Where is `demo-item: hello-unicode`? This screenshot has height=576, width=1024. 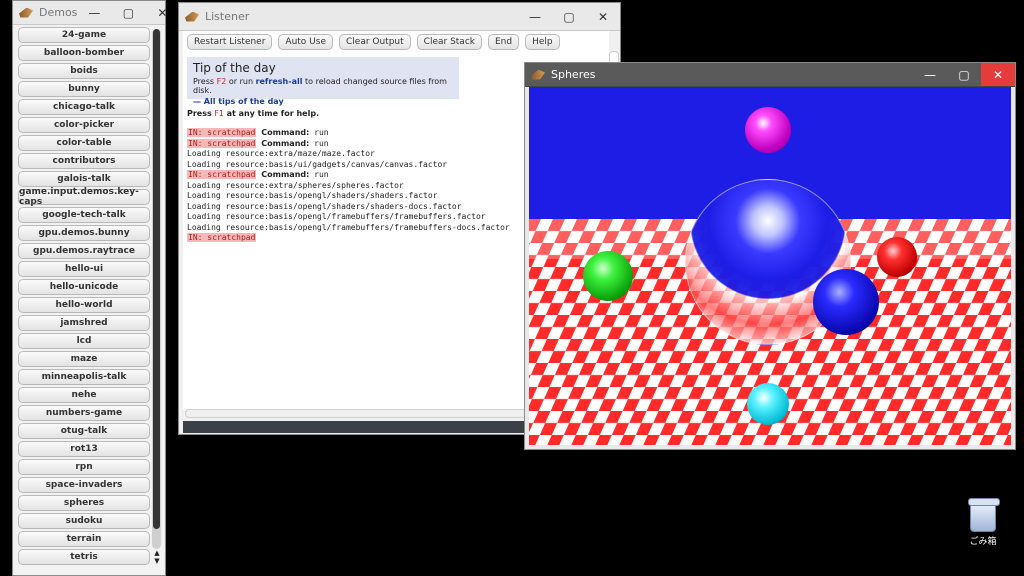
demo-item: hello-unicode is located at coordinates (84, 287).